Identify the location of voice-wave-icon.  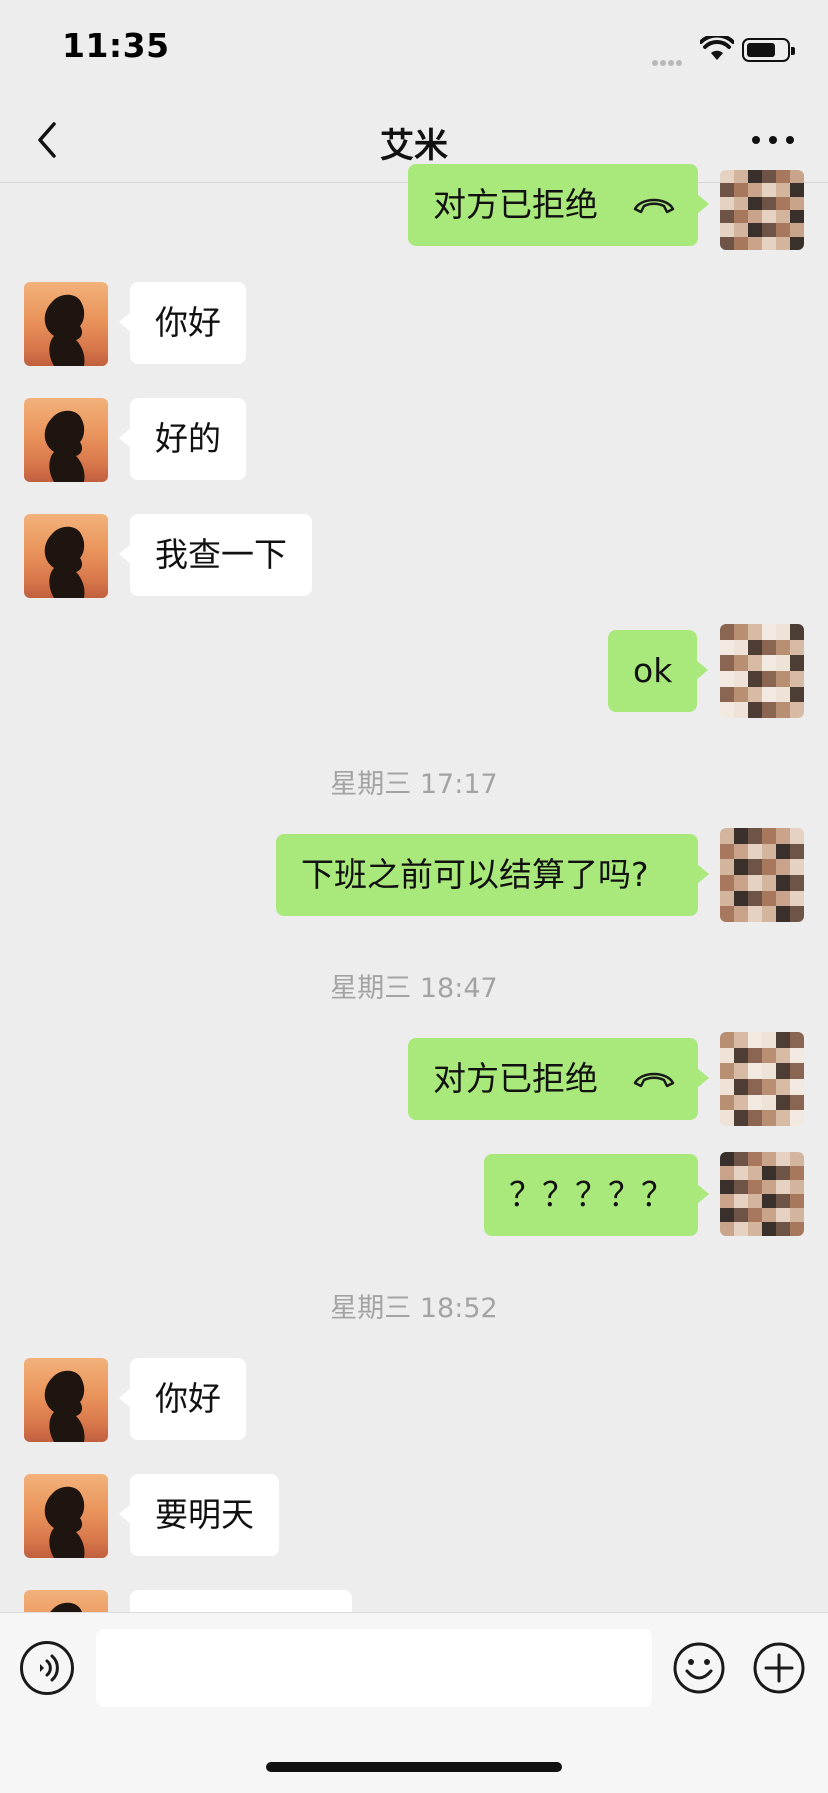
(49, 1668).